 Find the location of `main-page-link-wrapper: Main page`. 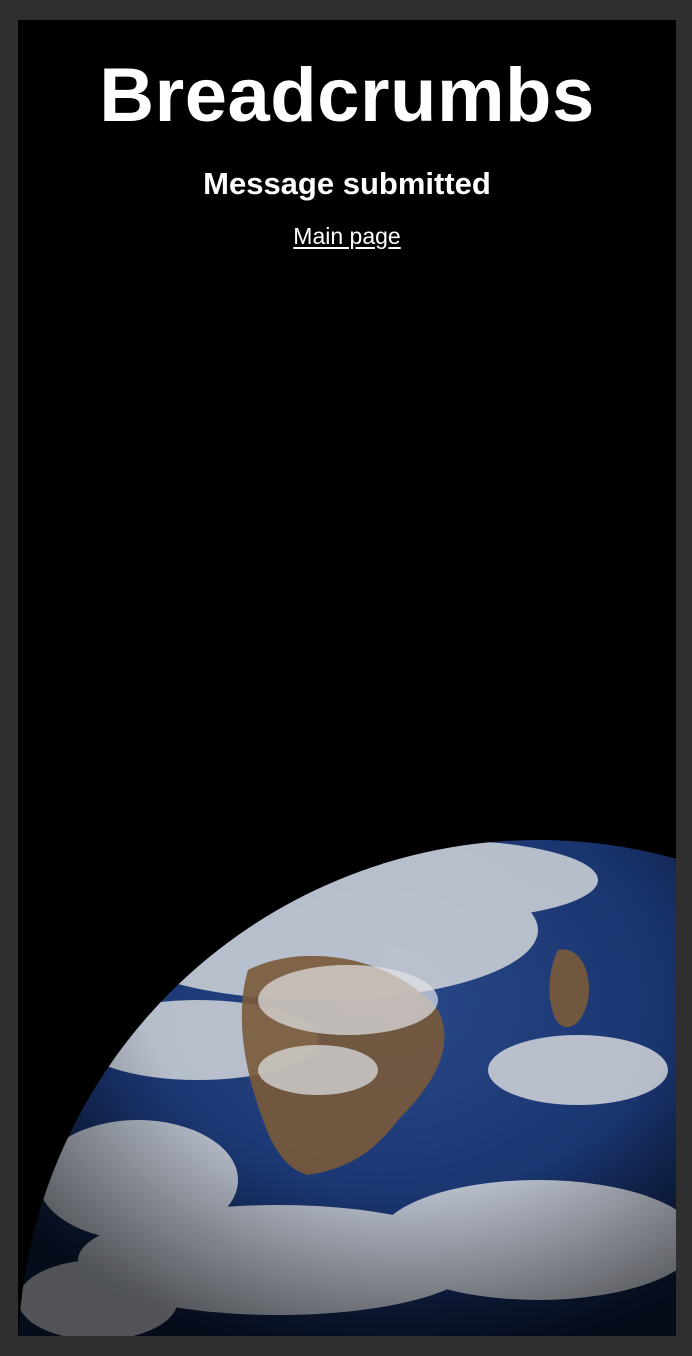

main-page-link-wrapper: Main page is located at coordinates (347, 236).